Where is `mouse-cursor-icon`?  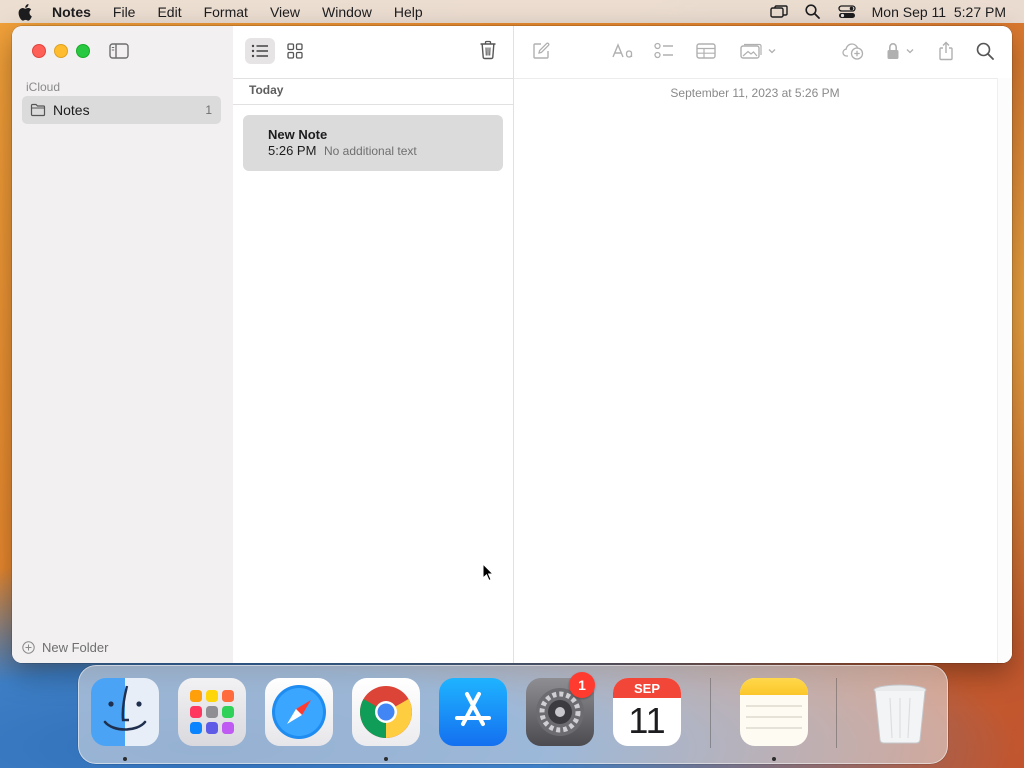 mouse-cursor-icon is located at coordinates (488, 572).